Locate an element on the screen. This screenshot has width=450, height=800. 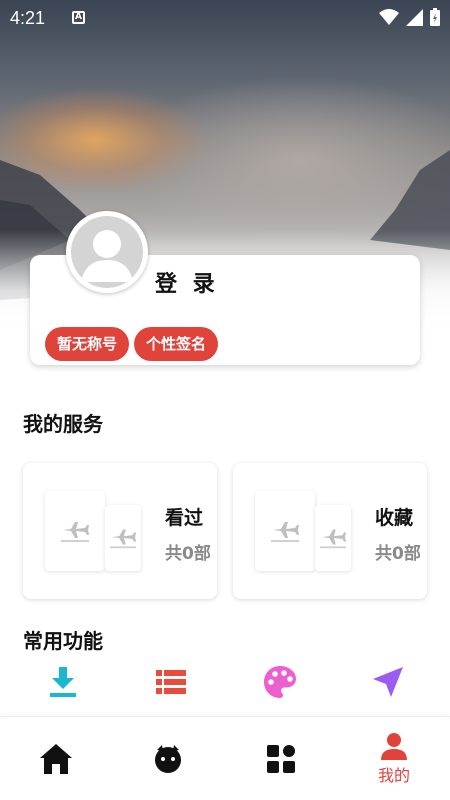
nav-discover is located at coordinates (168, 758).